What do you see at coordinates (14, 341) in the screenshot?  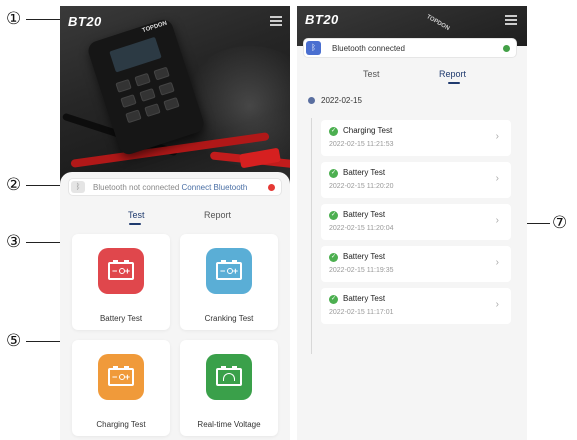 I see `callout-5: ⑤` at bounding box center [14, 341].